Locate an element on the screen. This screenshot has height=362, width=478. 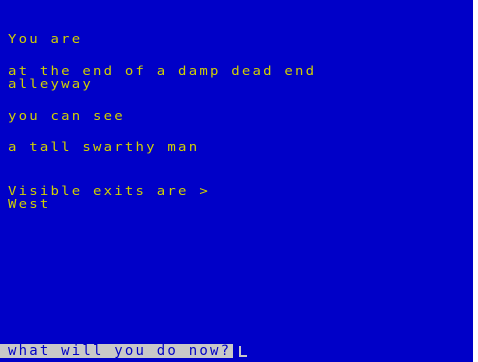
command-prompt: what will you do now? is located at coordinates (117, 351).